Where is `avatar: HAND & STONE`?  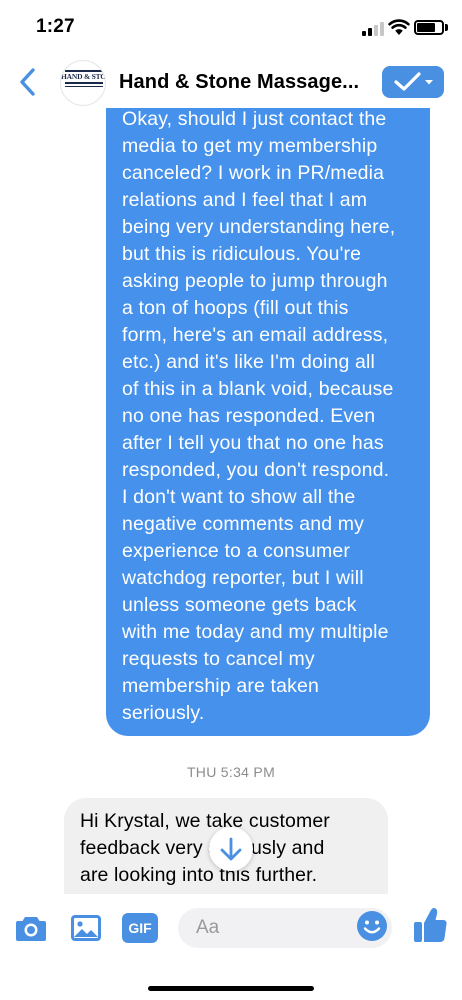
avatar: HAND & STONE is located at coordinates (83, 83).